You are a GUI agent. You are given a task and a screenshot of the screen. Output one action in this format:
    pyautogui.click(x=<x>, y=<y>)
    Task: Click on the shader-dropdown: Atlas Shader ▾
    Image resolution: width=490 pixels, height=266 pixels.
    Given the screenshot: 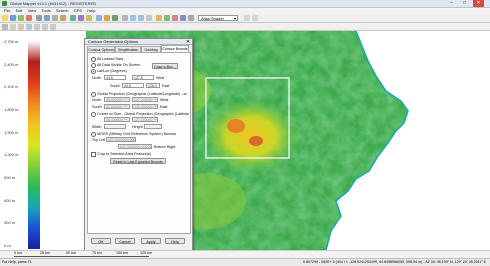 What is the action you would take?
    pyautogui.click(x=218, y=18)
    